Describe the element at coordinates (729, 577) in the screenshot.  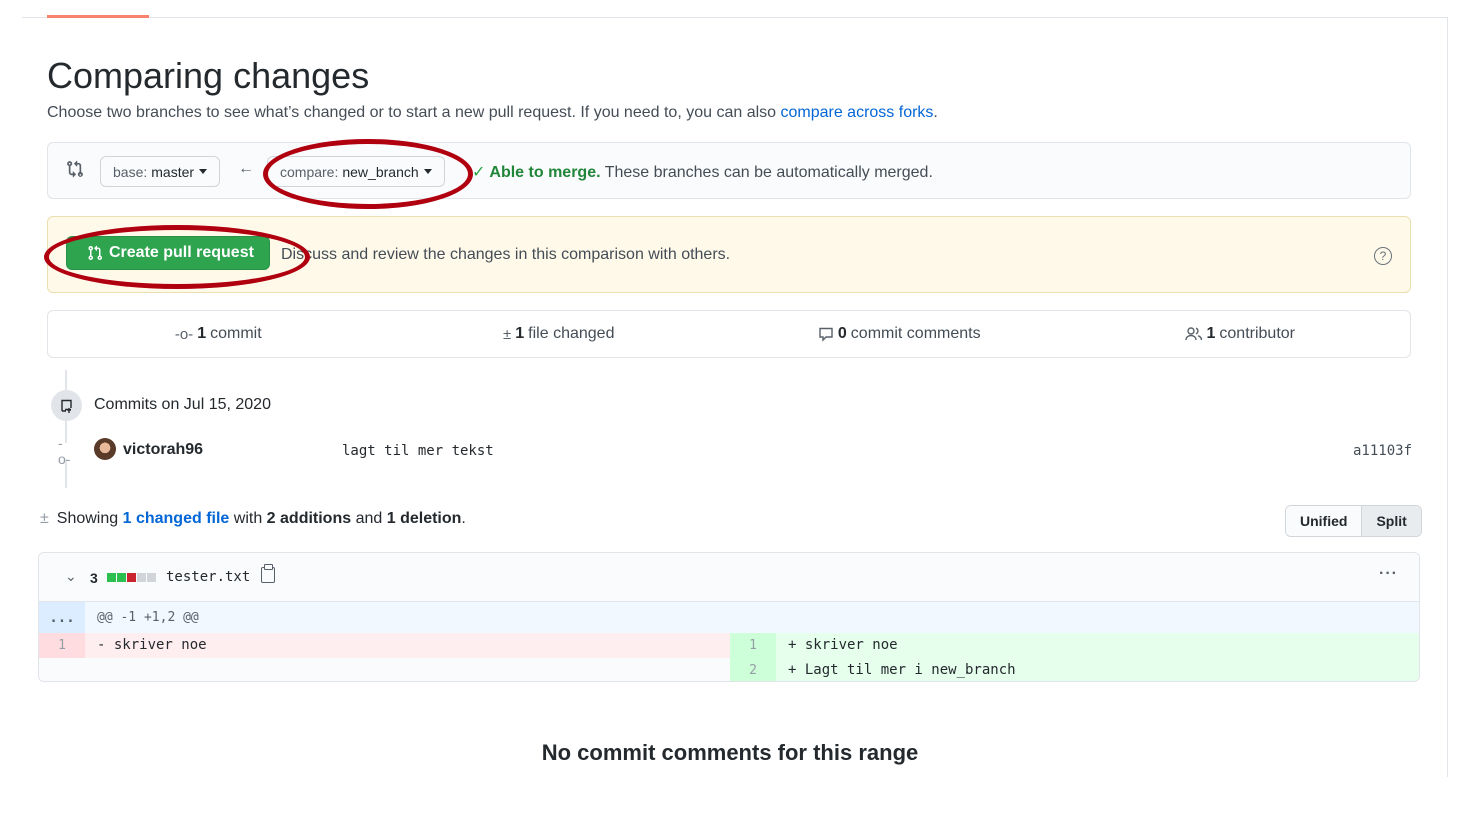
I see `file-header: ⌄ 3 tester.txt ···` at that location.